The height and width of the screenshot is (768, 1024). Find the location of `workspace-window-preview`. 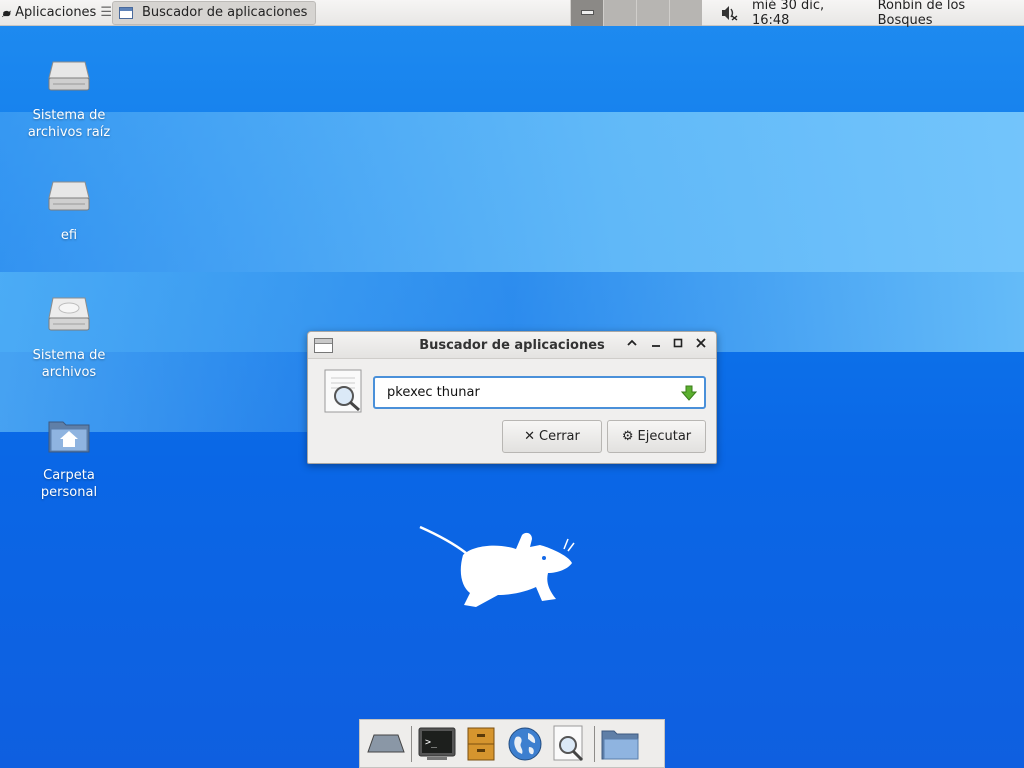

workspace-window-preview is located at coordinates (587, 12).